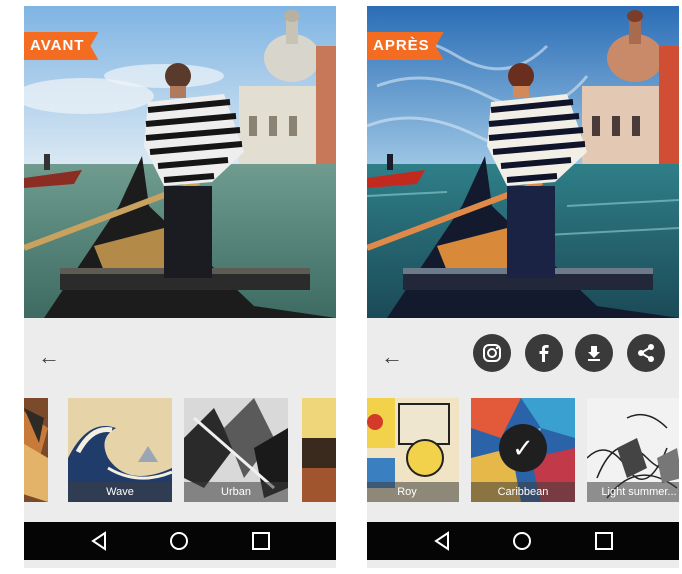 Image resolution: width=682 pixels, height=574 pixels. Describe the element at coordinates (413, 492) in the screenshot. I see `filter-thumbnail-label: Roy` at that location.